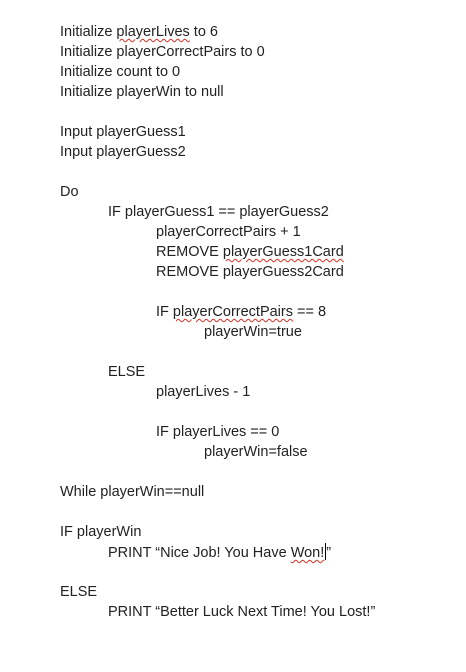 The image size is (466, 672). I want to click on line-text: to 6, so click(203, 32).